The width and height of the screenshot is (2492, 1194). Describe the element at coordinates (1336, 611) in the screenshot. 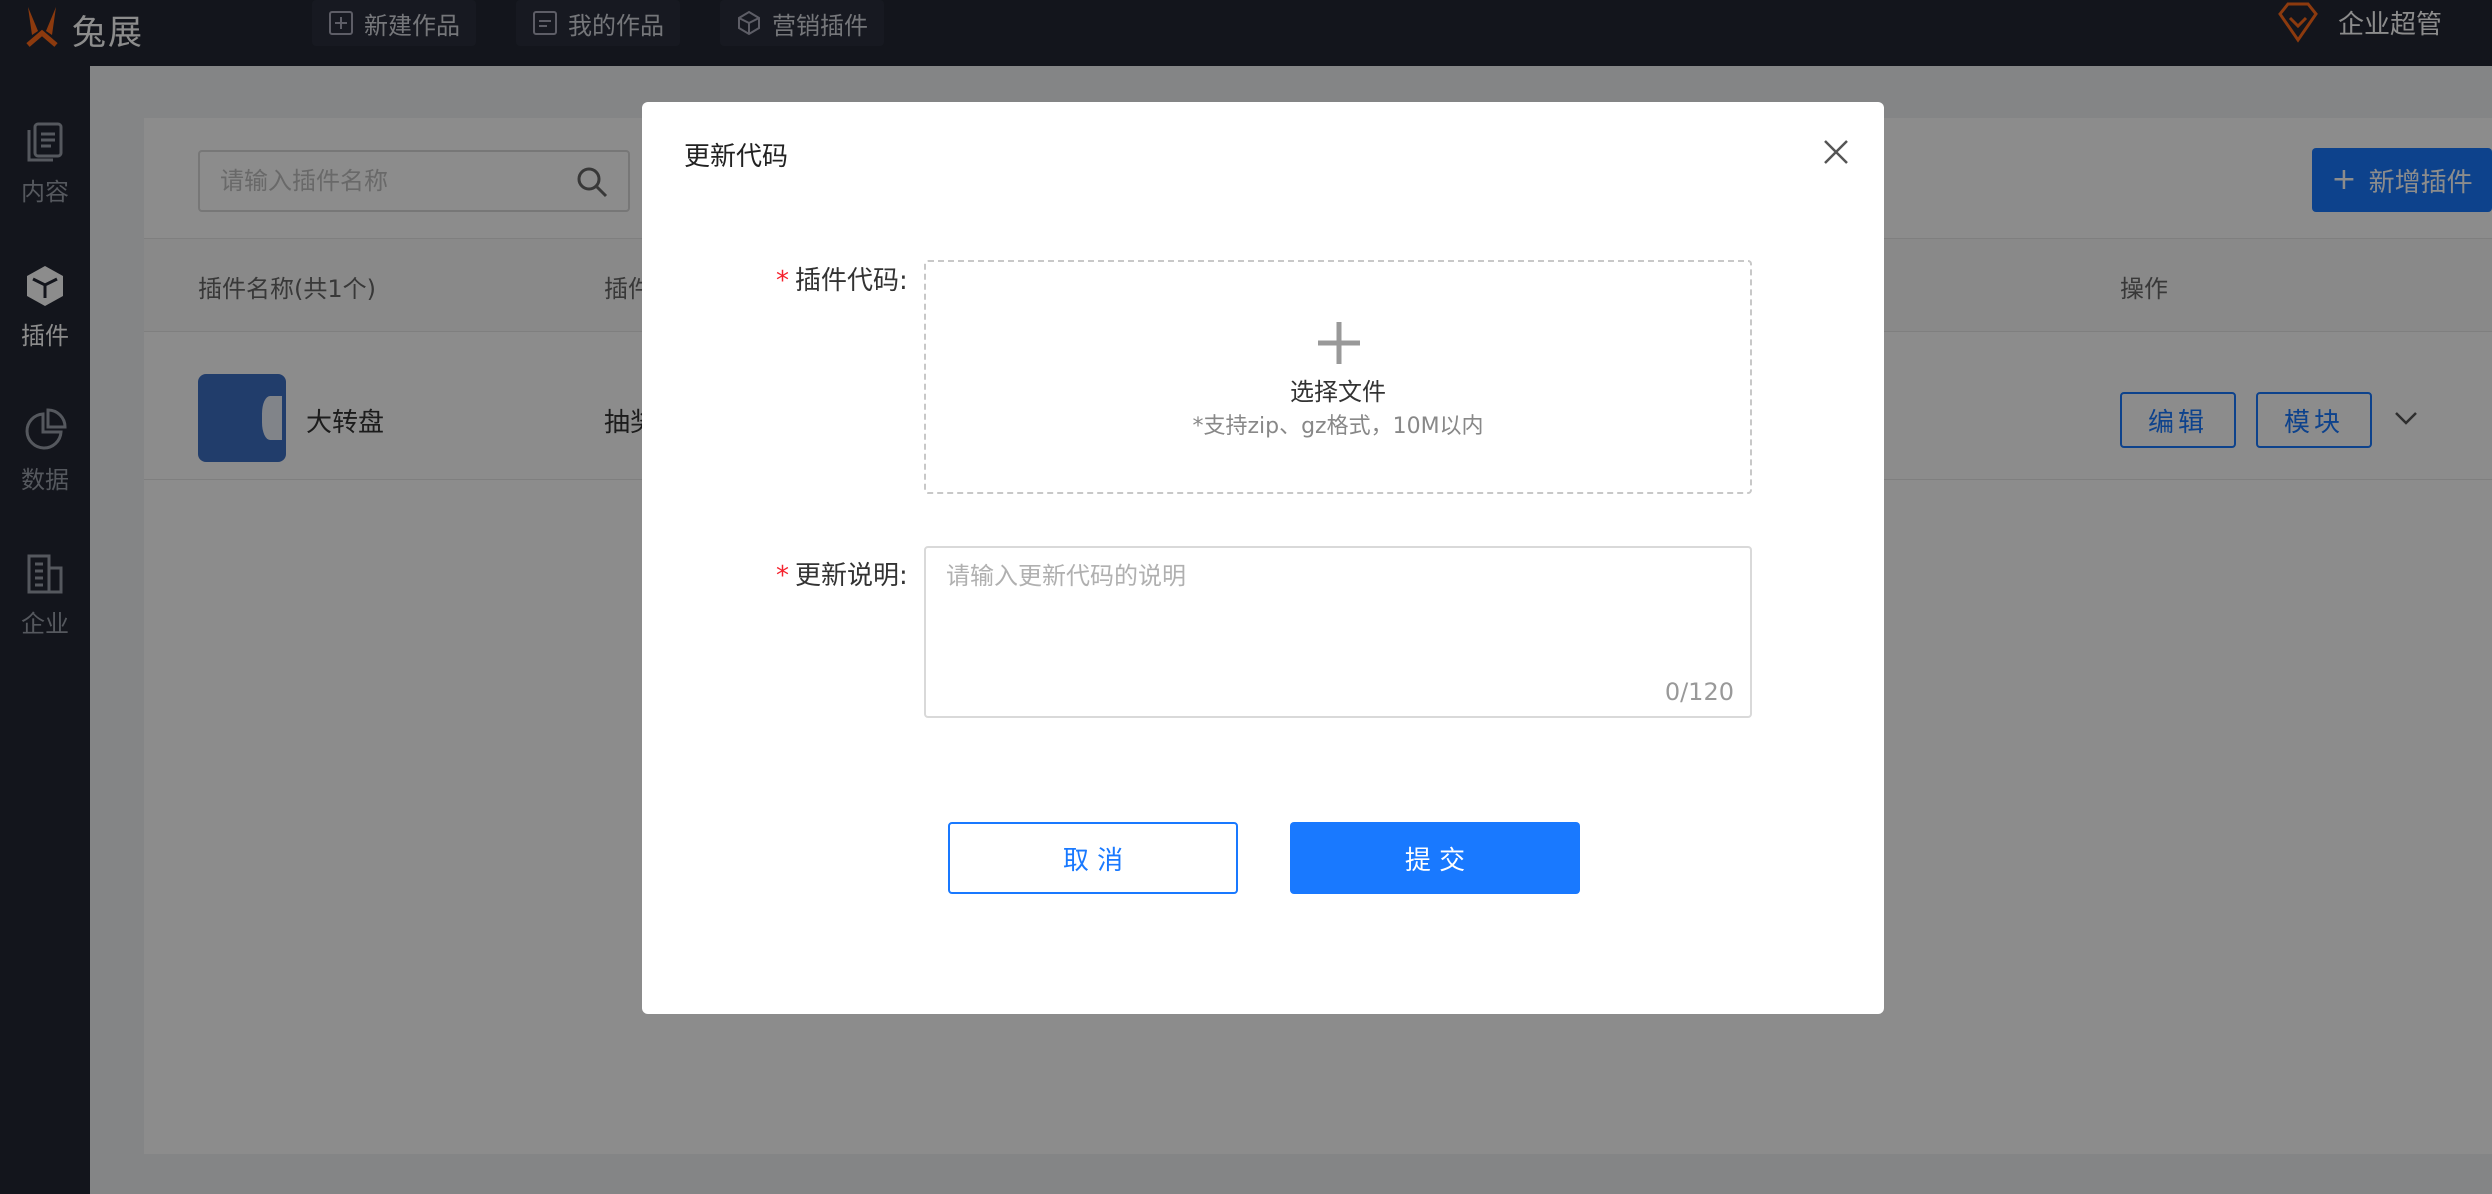

I see `description-input` at that location.